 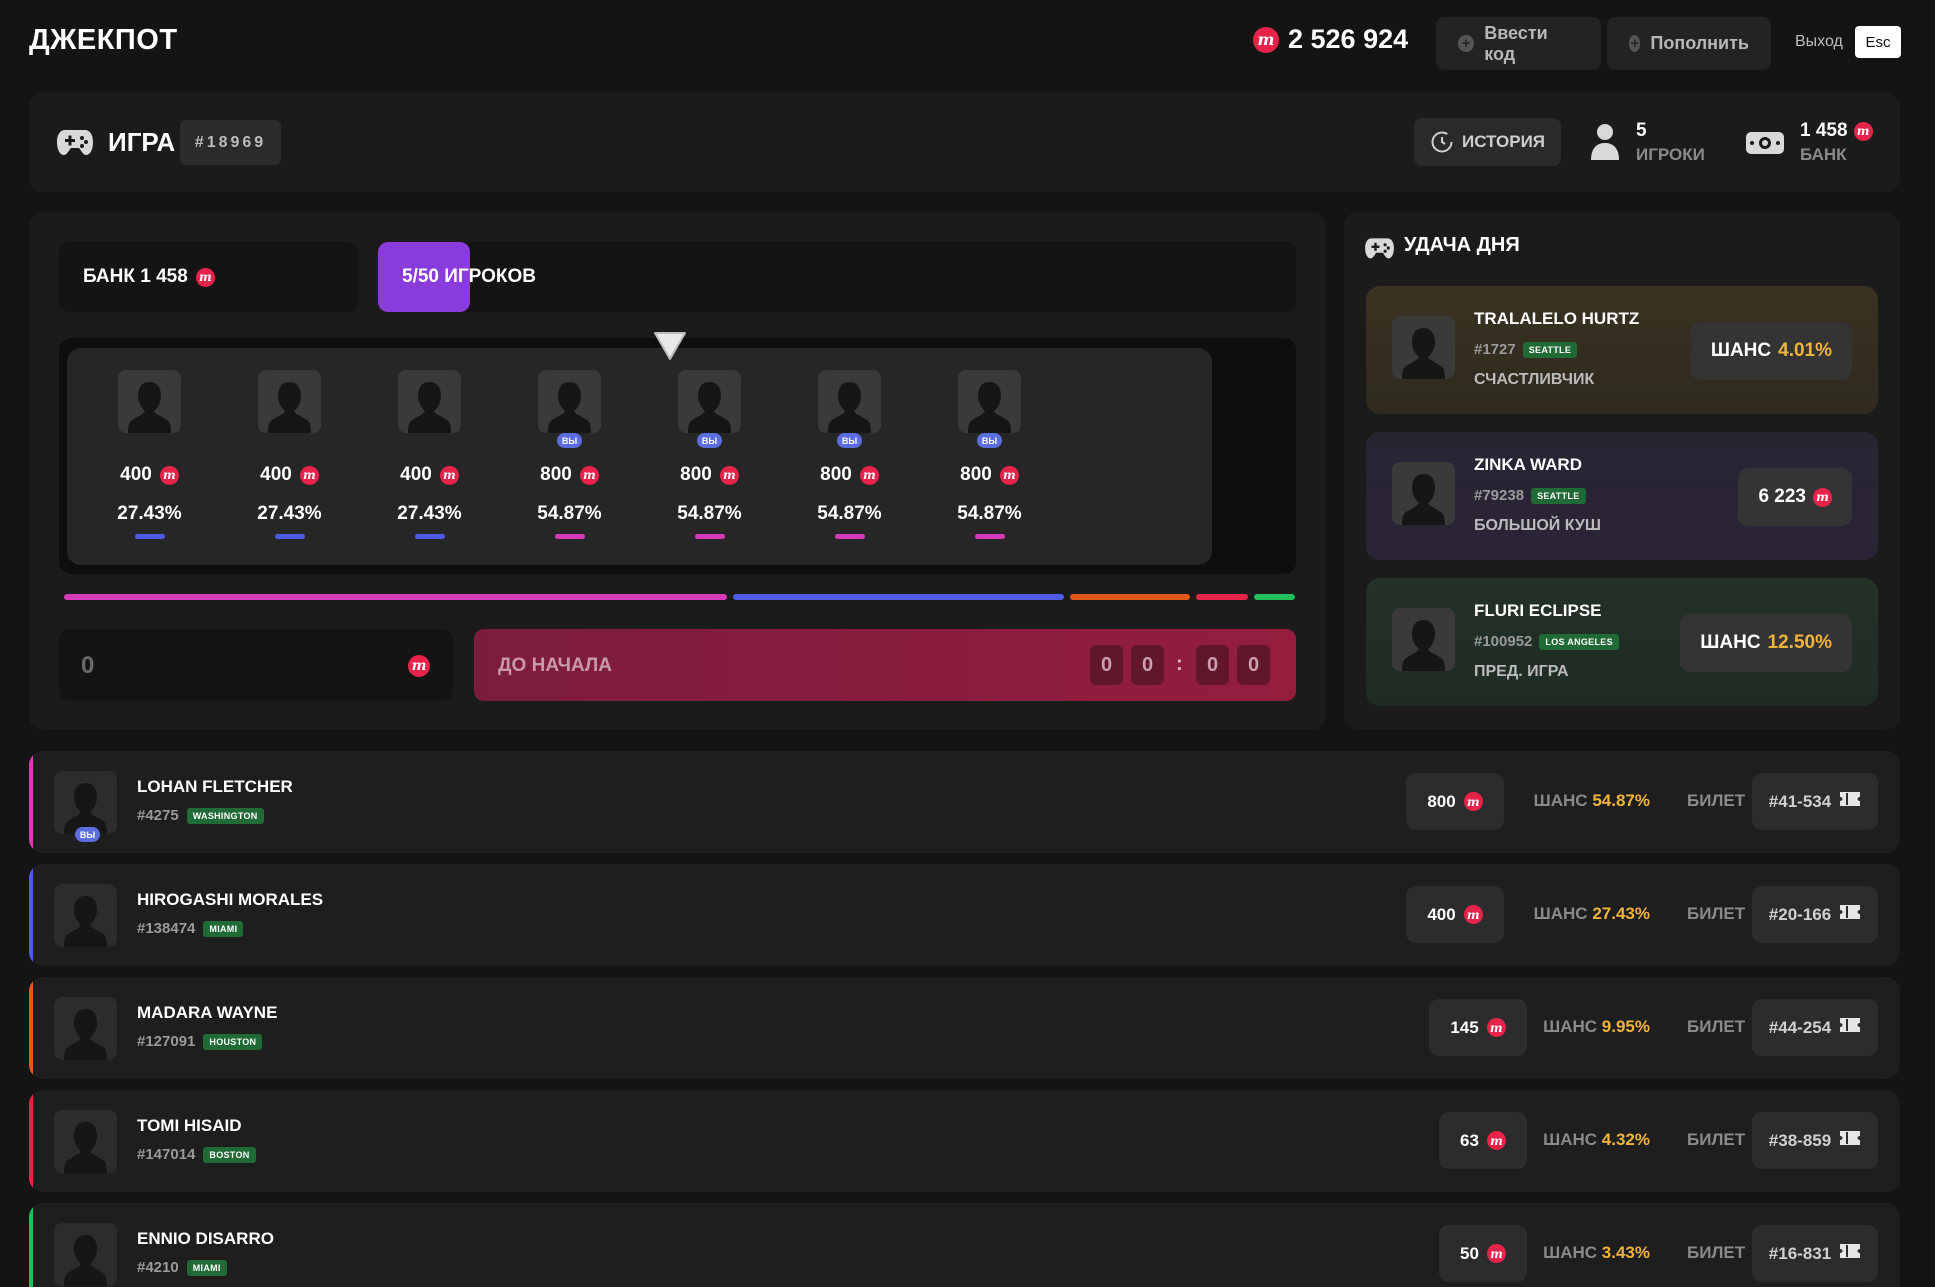 I want to click on bank-value-group: 1 458 m, so click(x=1836, y=131).